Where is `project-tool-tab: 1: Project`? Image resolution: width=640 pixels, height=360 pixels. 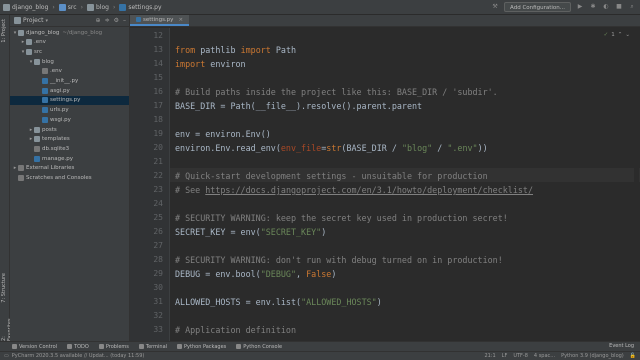
project-tool-tab: 1: Project is located at coordinates (4, 31).